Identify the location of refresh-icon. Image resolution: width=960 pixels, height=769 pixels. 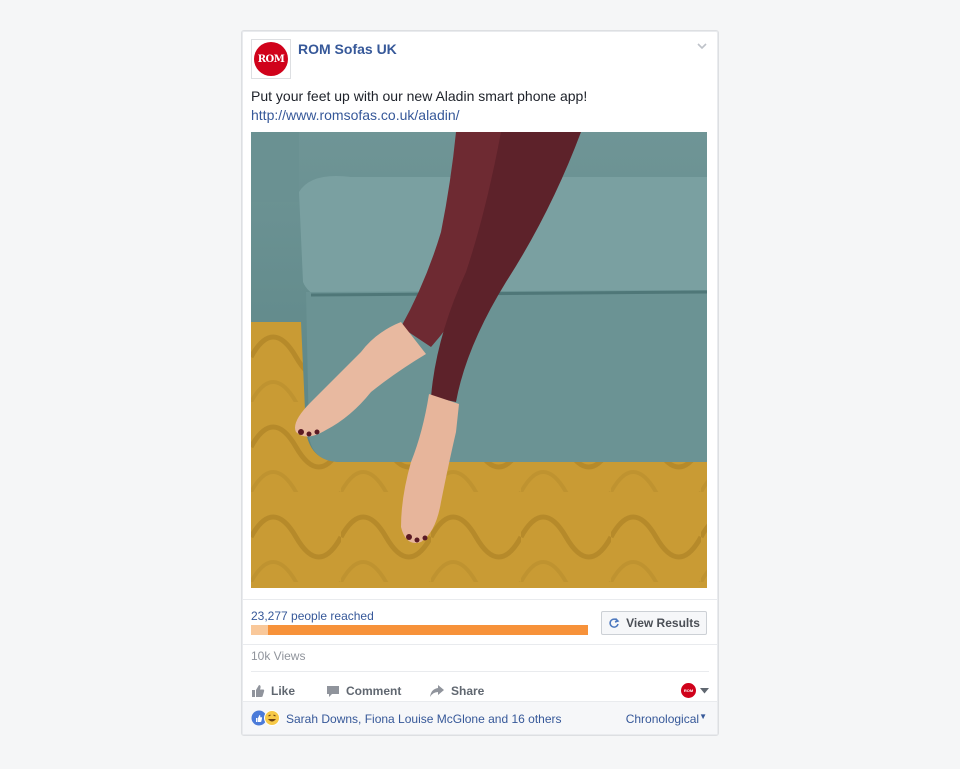
(614, 622).